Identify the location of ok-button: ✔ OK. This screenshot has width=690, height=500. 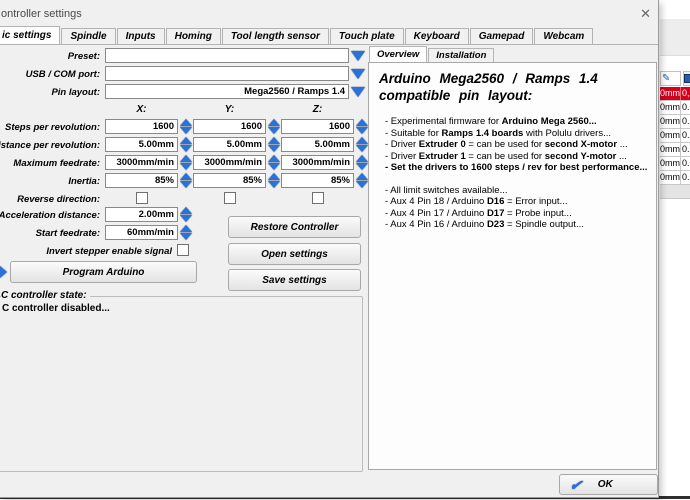
(608, 484).